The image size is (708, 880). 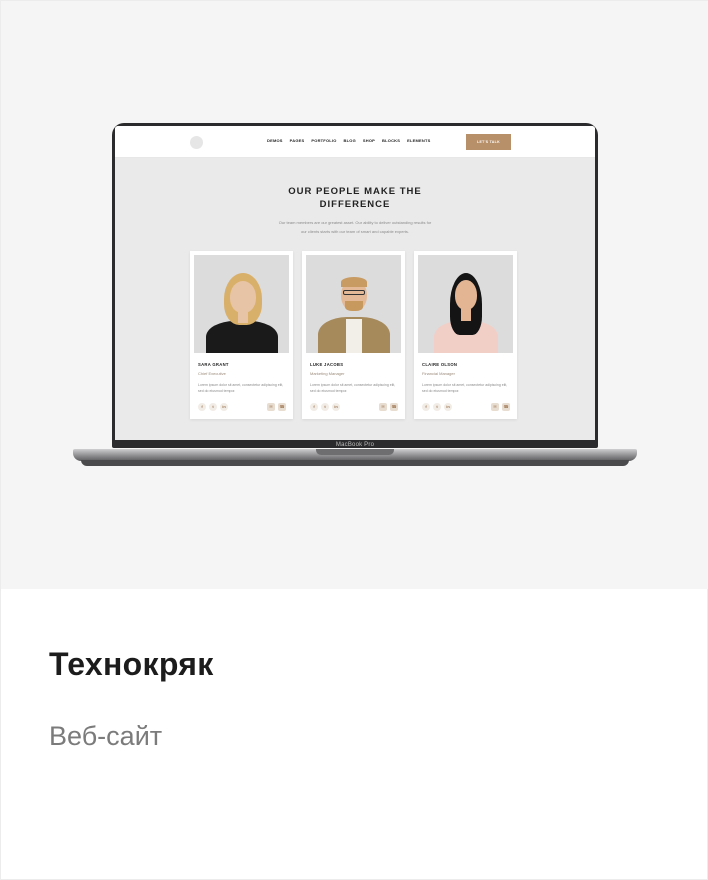 I want to click on site-logo, so click(x=196, y=142).